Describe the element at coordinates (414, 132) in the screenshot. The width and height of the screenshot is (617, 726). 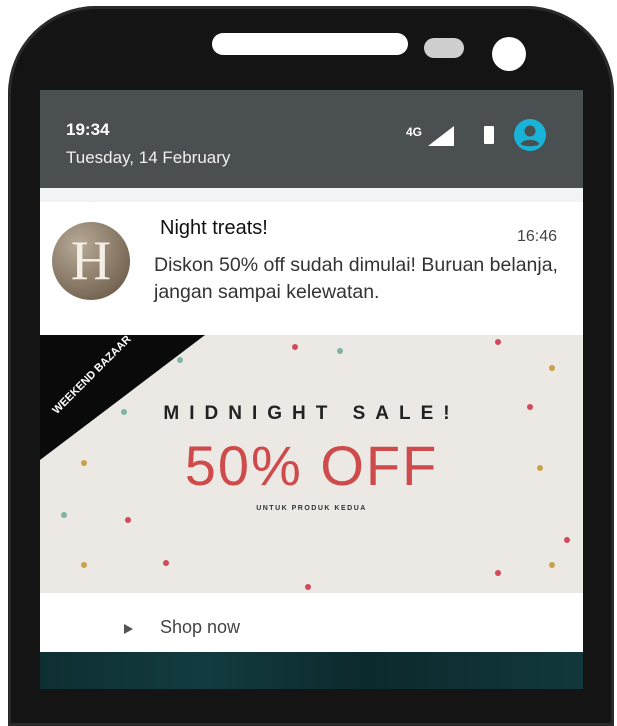
I see `network-type-label: 4G` at that location.